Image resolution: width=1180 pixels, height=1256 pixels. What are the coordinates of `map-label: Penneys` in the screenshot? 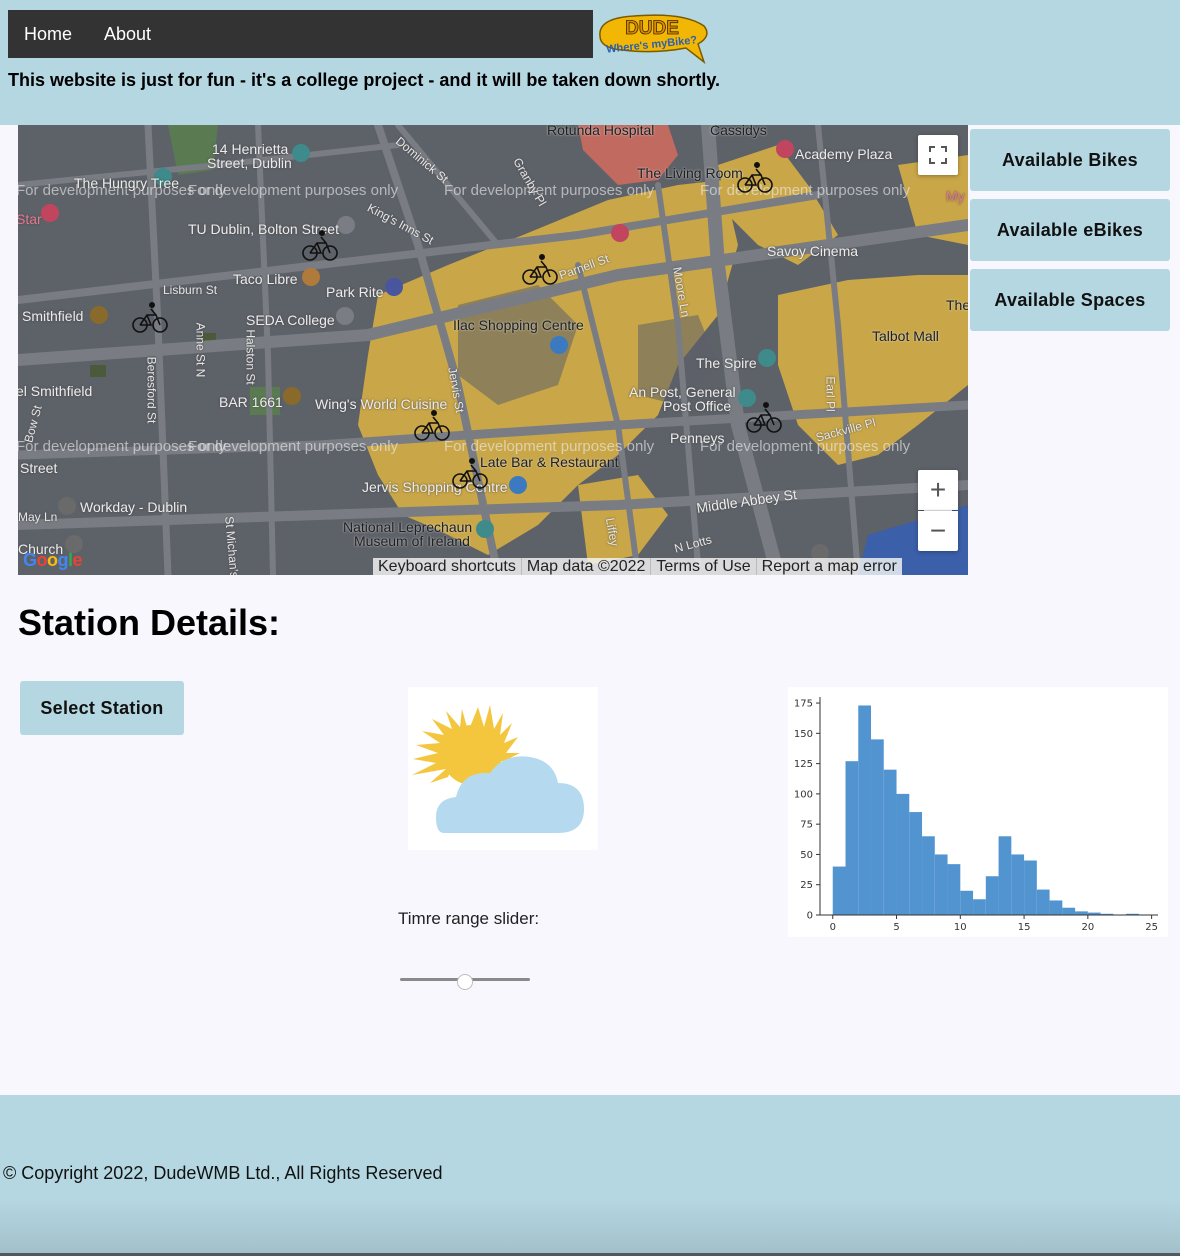 It's located at (697, 438).